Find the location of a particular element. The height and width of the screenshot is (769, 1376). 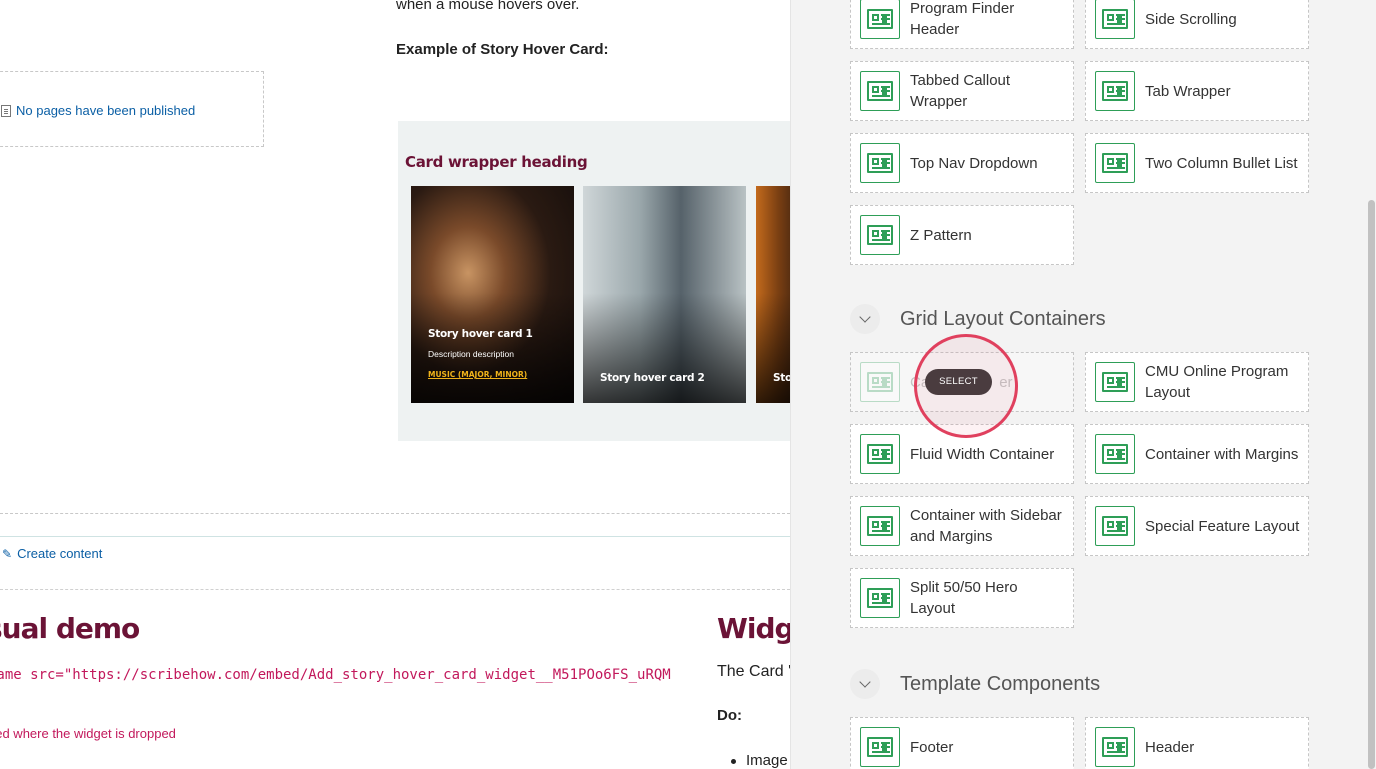

tile-tabbed-callout-wrapper: Tabbed Callout Wrapper is located at coordinates (962, 91).